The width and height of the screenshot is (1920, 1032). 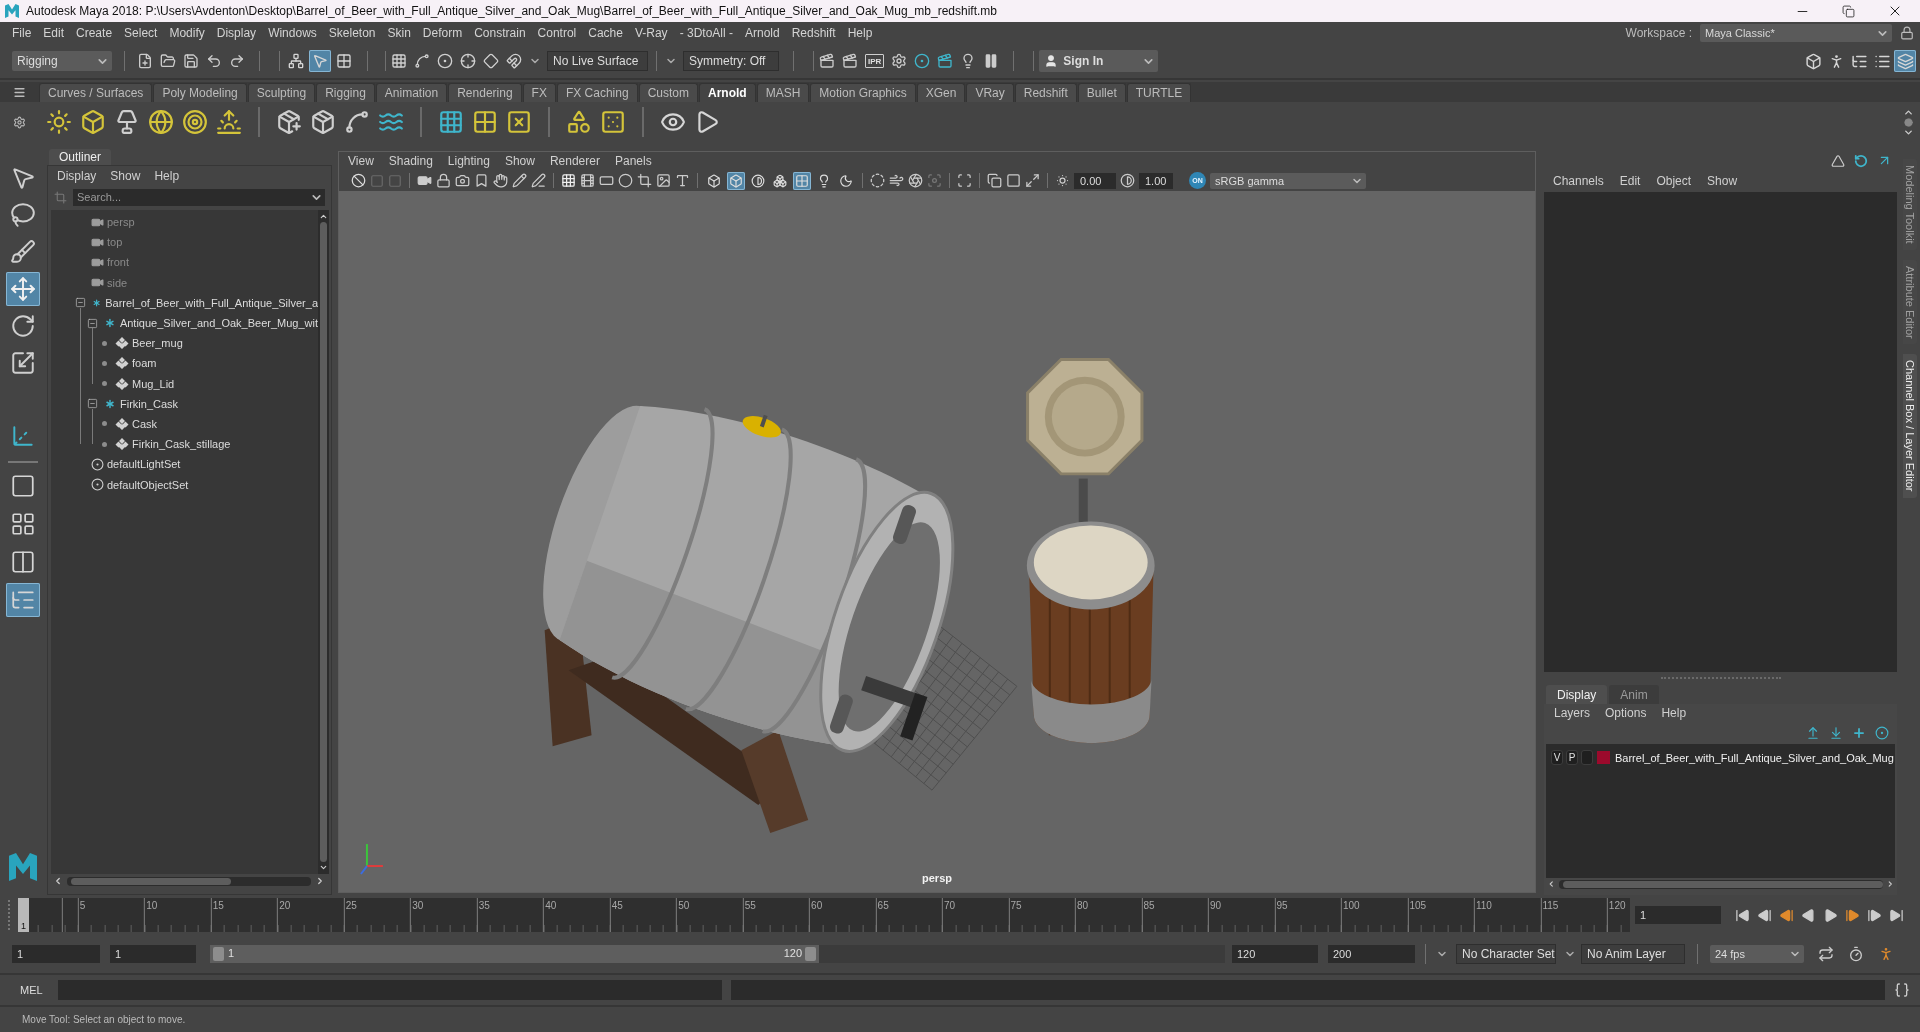 I want to click on overlapping-squares-icon, so click(x=994, y=180).